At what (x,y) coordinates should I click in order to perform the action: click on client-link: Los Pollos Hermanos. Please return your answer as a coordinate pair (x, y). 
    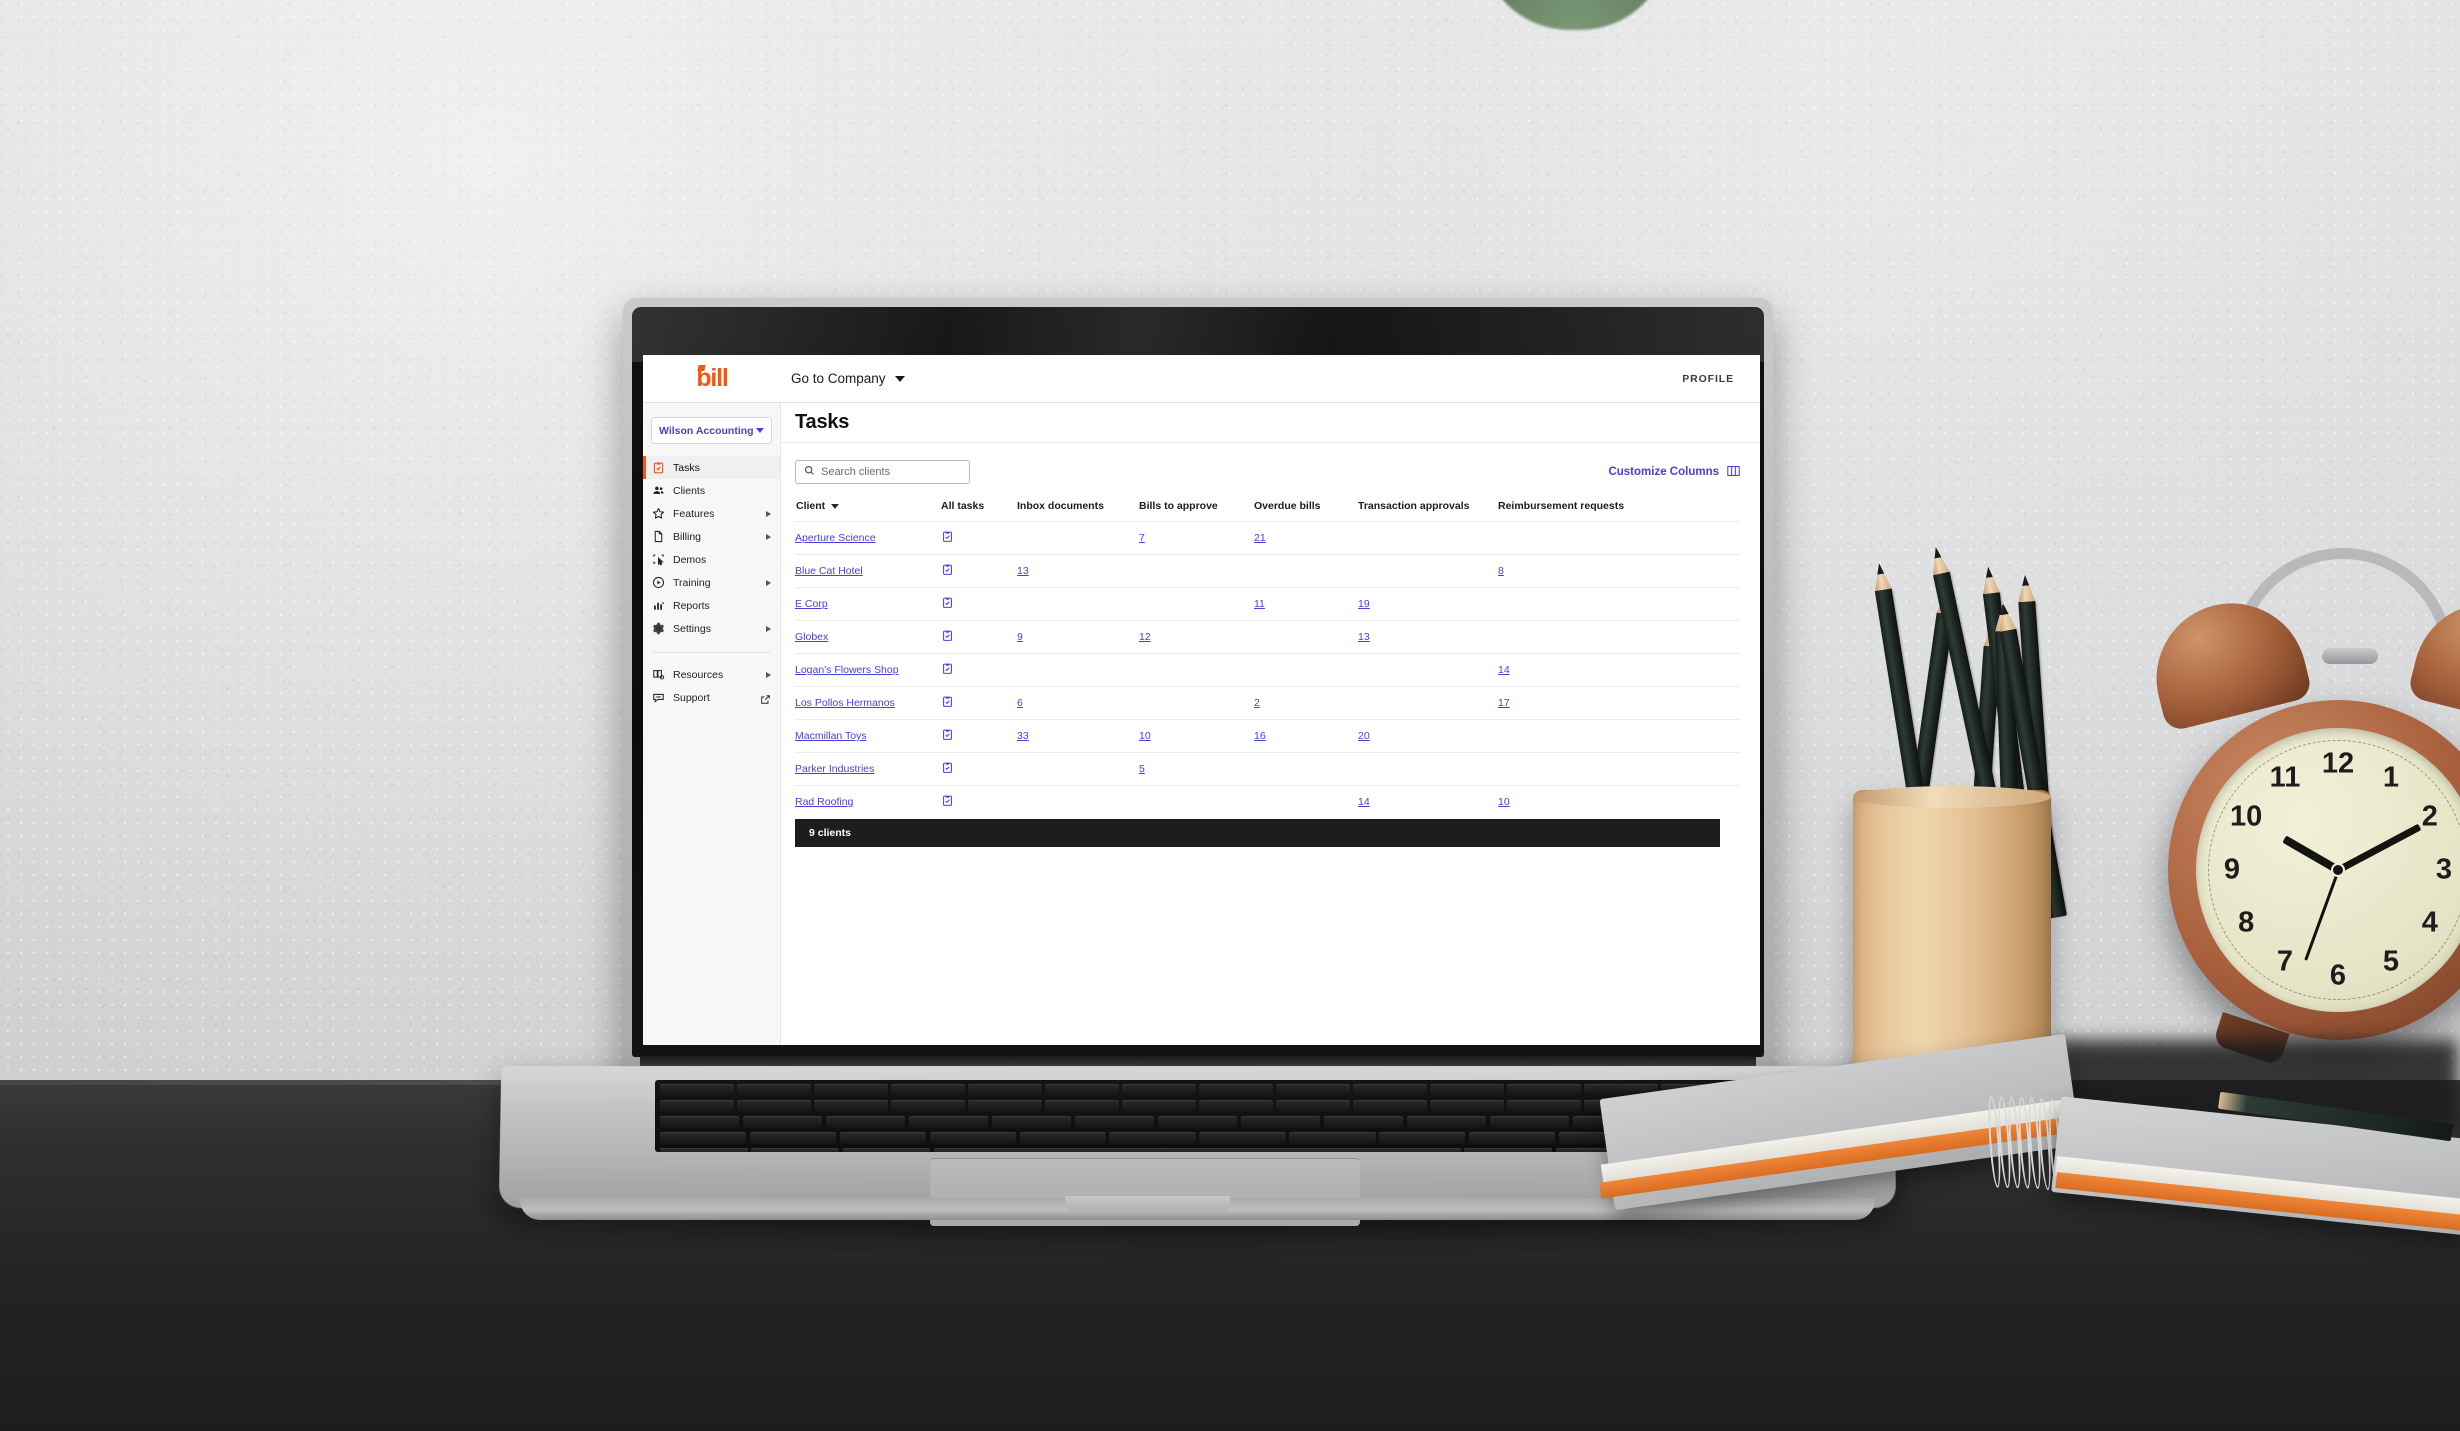
    Looking at the image, I should click on (845, 703).